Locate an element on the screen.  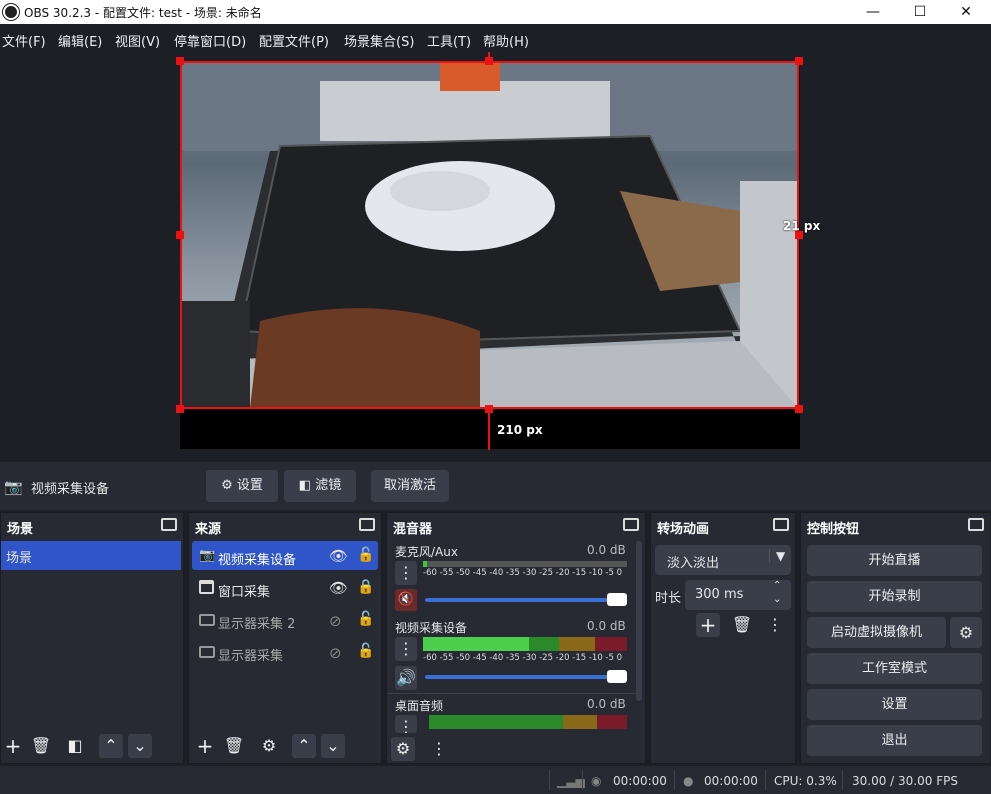
resize-handle-br is located at coordinates (799, 409).